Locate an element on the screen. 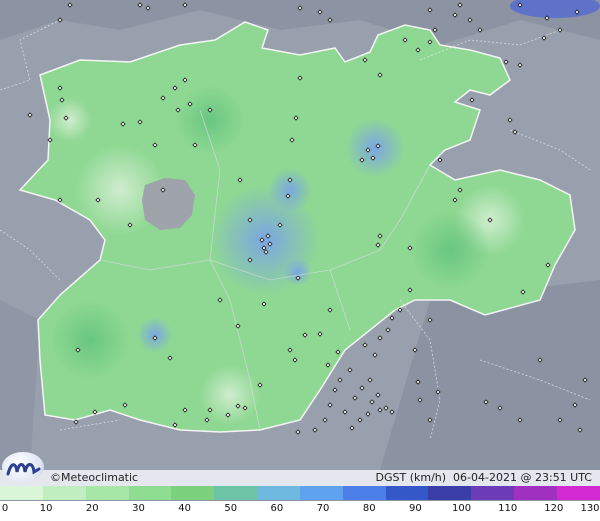 The width and height of the screenshot is (600, 521). map-date: 06-04-2021 is located at coordinates (485, 477).